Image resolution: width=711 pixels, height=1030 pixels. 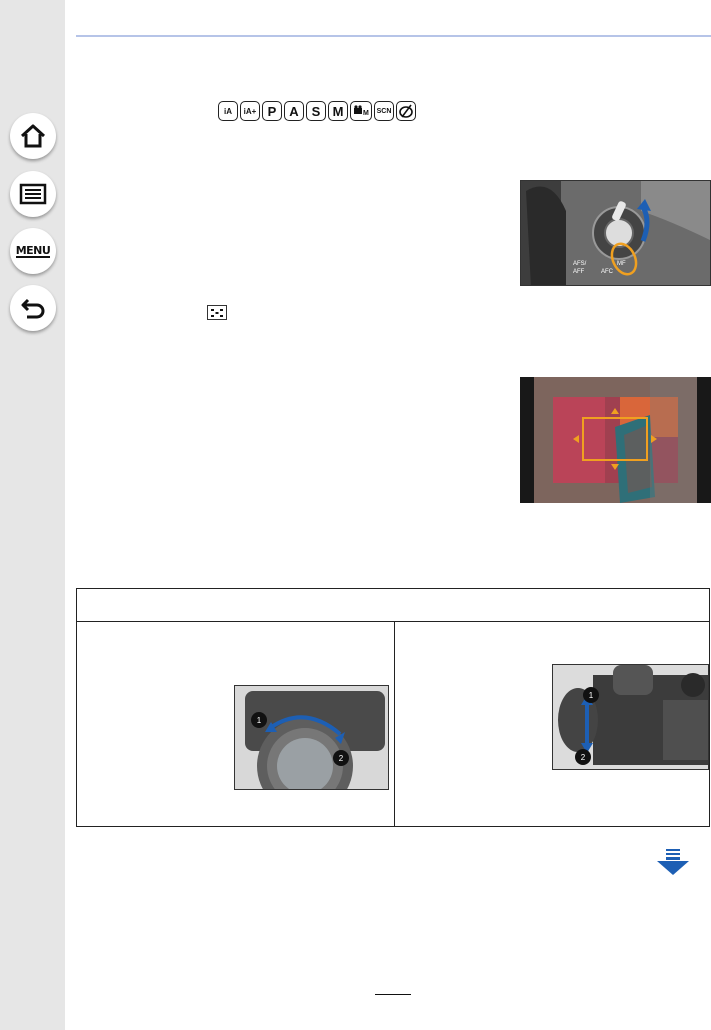 I want to click on lever-label-mf: MF, so click(x=621, y=264).